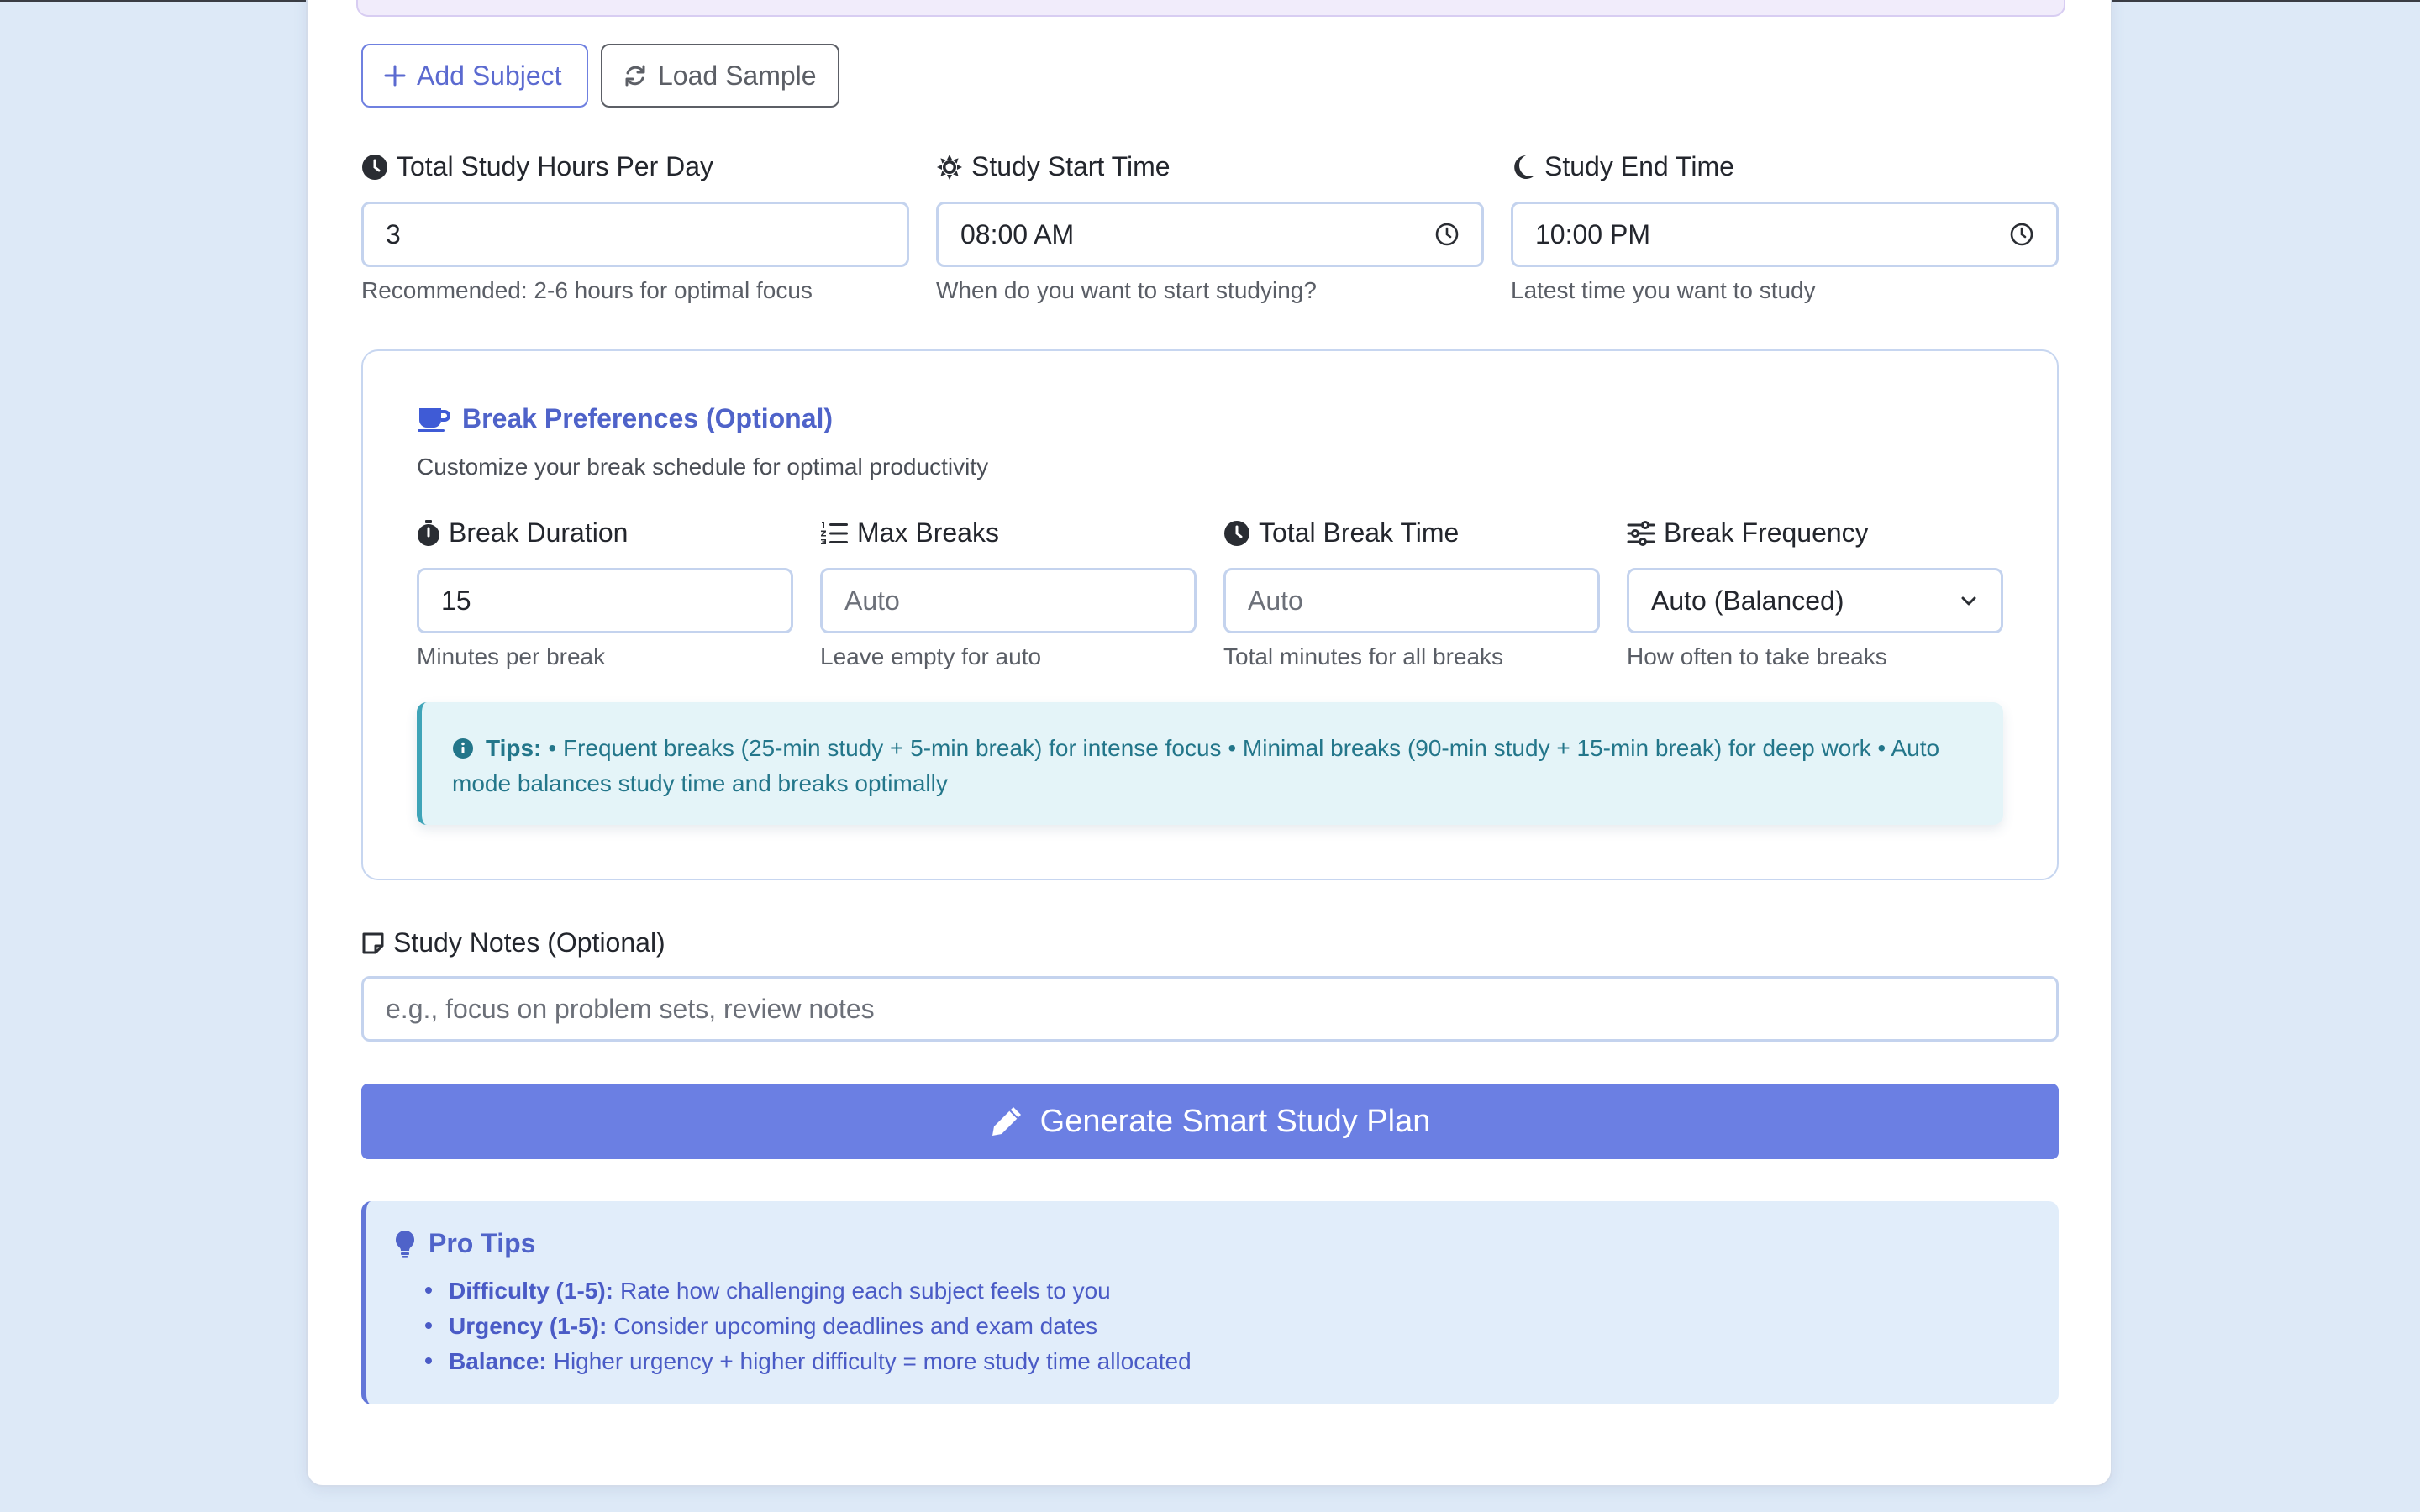 The width and height of the screenshot is (2420, 1512). Describe the element at coordinates (1008, 600) in the screenshot. I see `max-breaks-input: Auto` at that location.